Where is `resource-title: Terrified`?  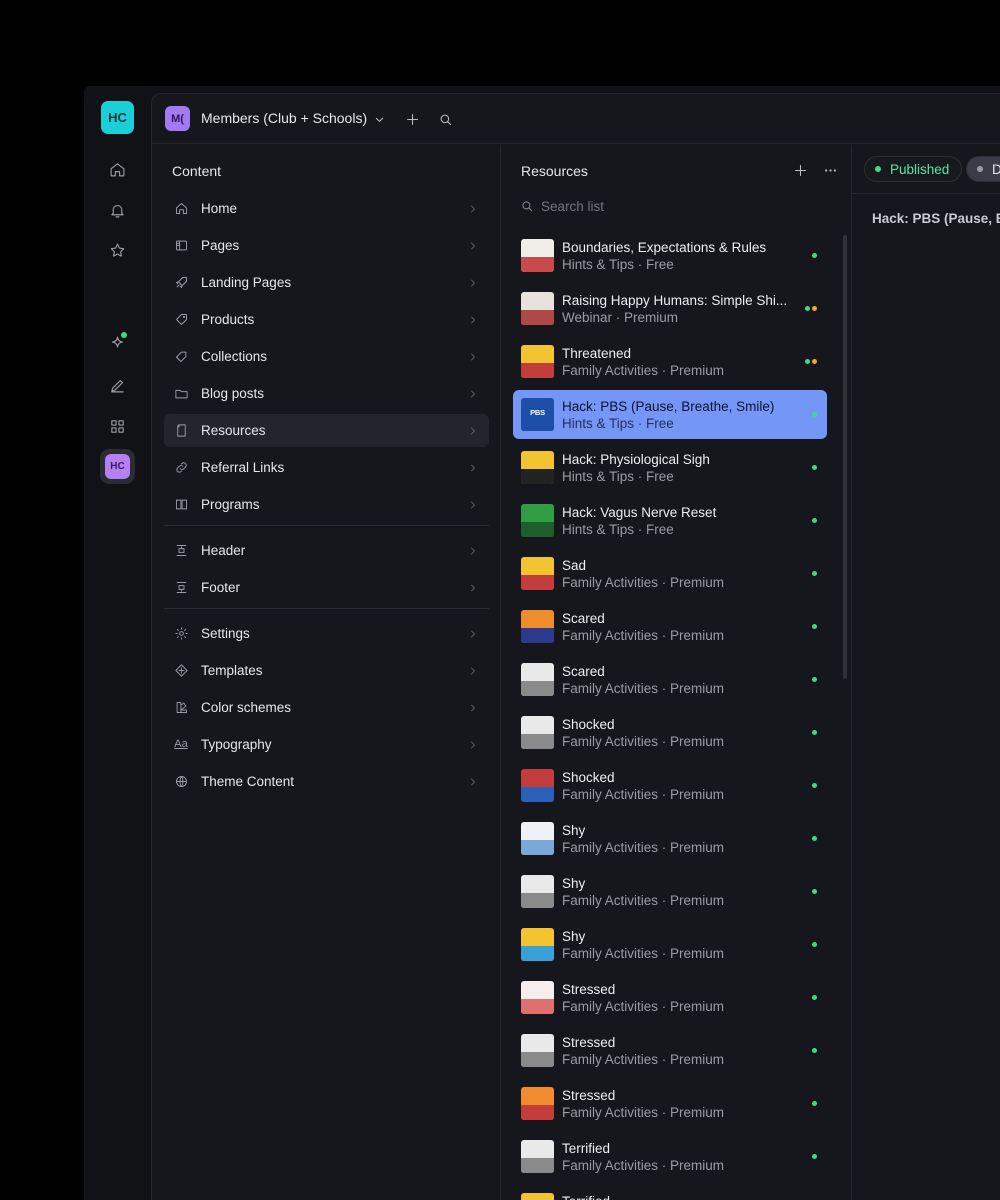 resource-title: Terrified is located at coordinates (678, 1197).